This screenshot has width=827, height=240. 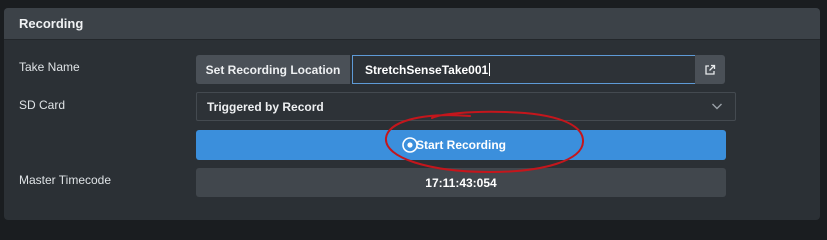 What do you see at coordinates (65, 180) in the screenshot?
I see `master-timecode-label: Master Timecode` at bounding box center [65, 180].